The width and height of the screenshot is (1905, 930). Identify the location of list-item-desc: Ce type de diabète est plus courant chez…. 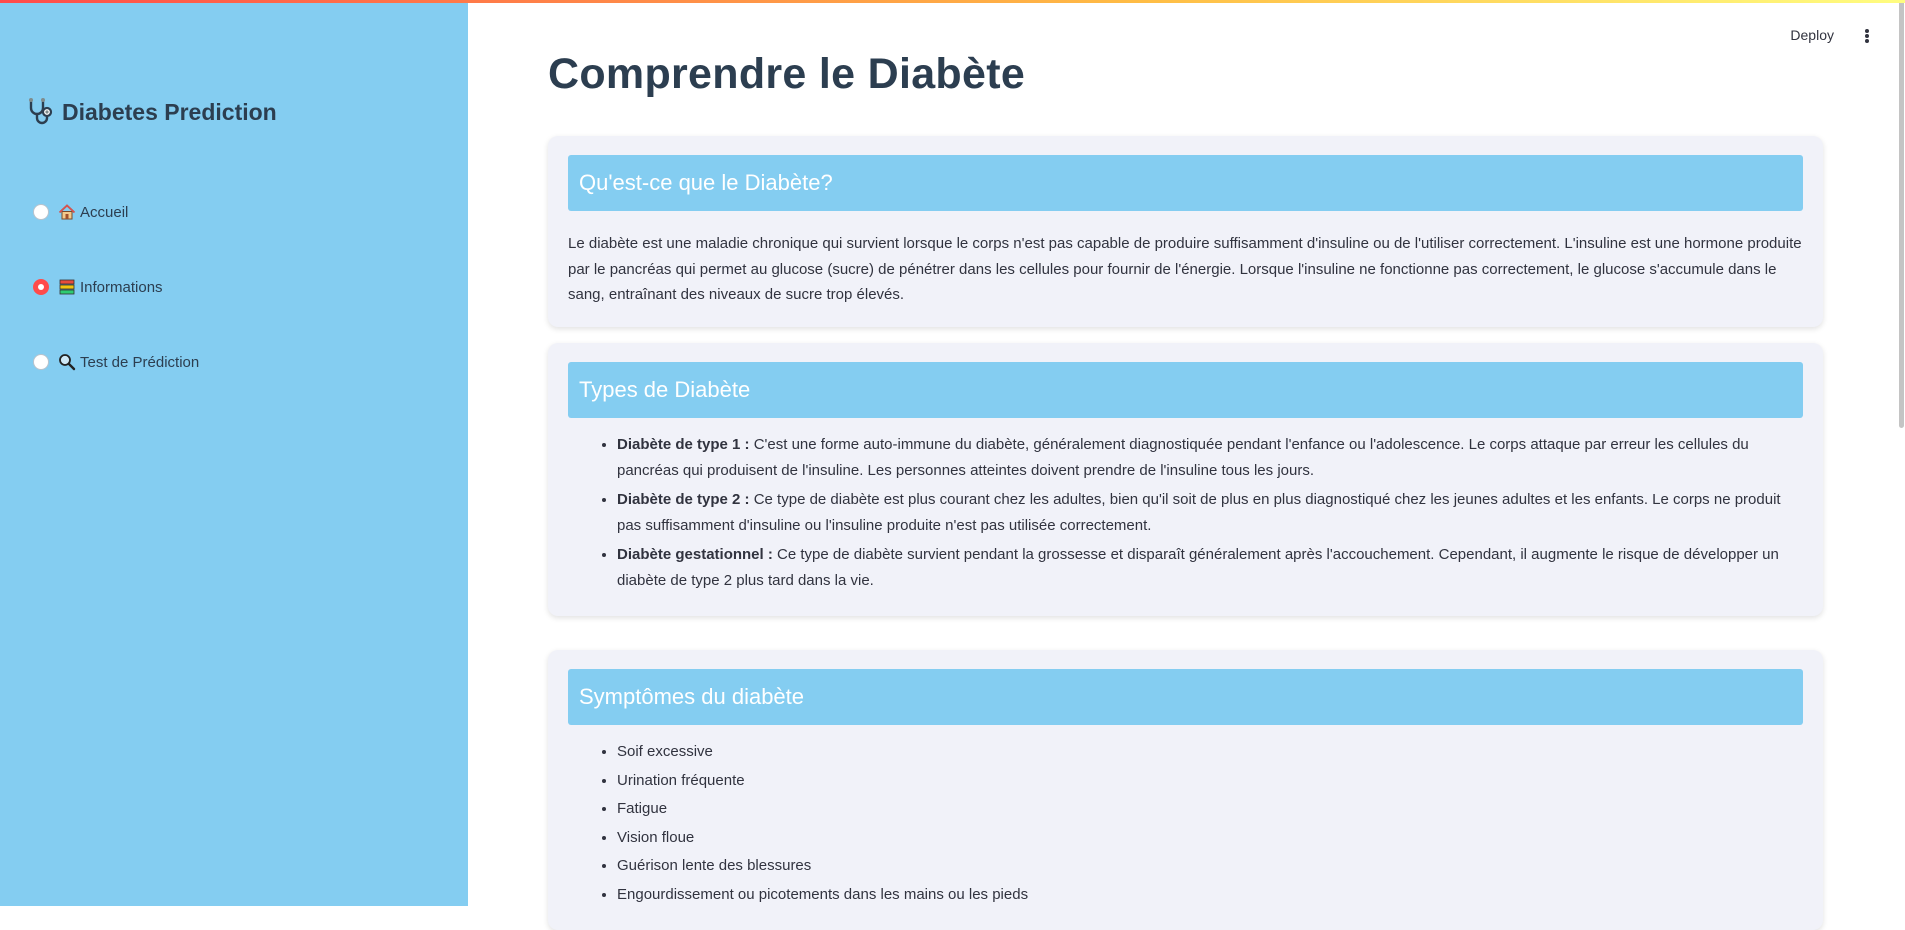
(1199, 512).